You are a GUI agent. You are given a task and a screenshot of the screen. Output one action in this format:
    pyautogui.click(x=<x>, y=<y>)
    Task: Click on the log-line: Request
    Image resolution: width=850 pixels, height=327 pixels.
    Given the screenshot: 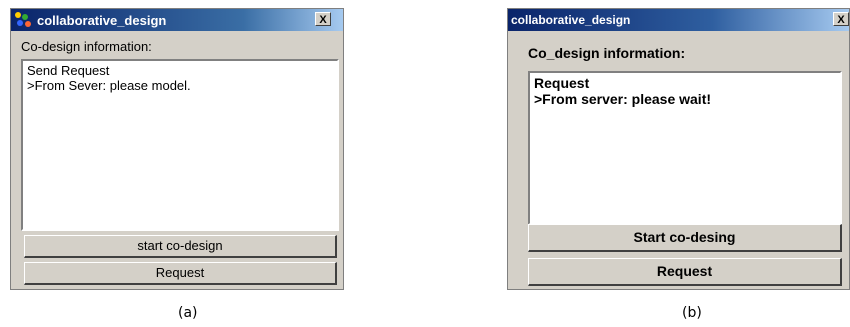 What is the action you would take?
    pyautogui.click(x=562, y=83)
    